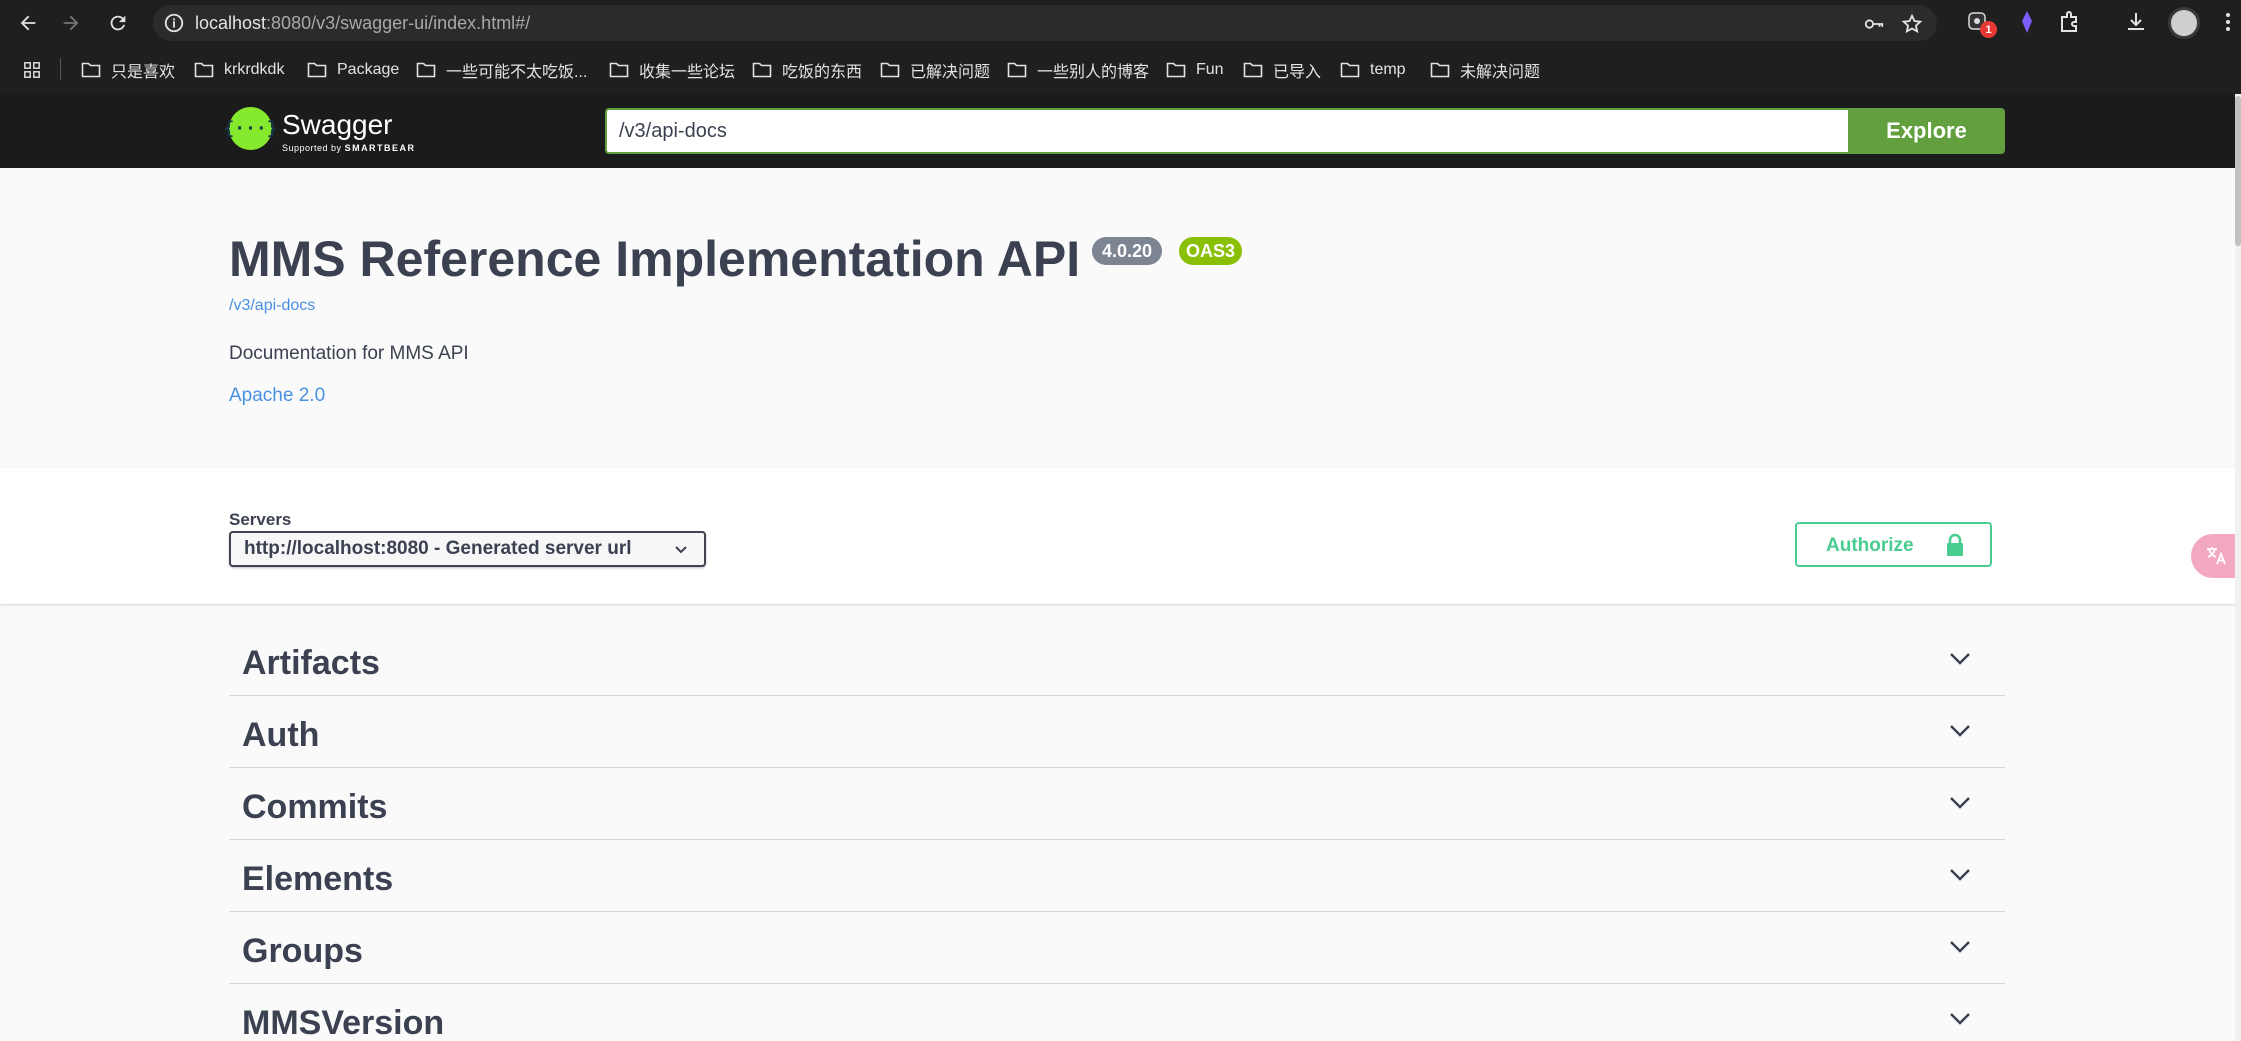 Image resolution: width=2241 pixels, height=1041 pixels. I want to click on servers-label: Servers, so click(260, 519).